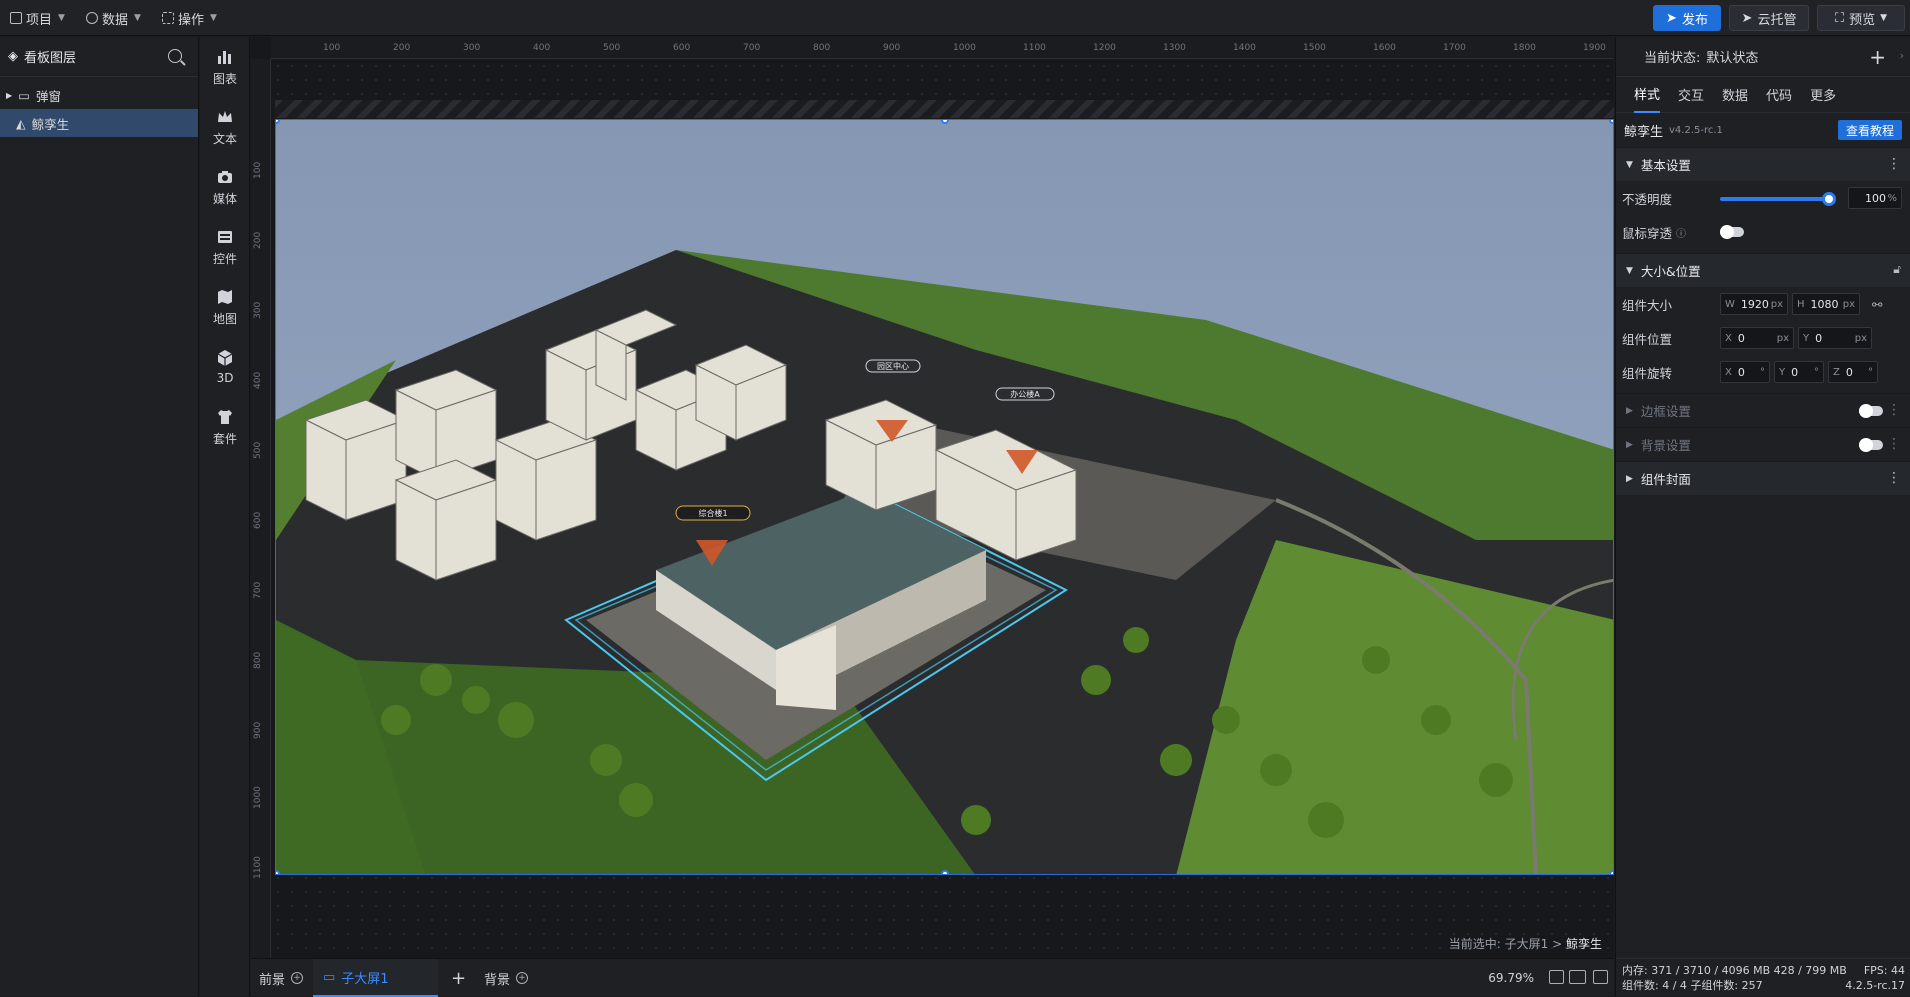 Image resolution: width=1910 pixels, height=997 pixels. I want to click on send-icon: ➤, so click(1671, 18).